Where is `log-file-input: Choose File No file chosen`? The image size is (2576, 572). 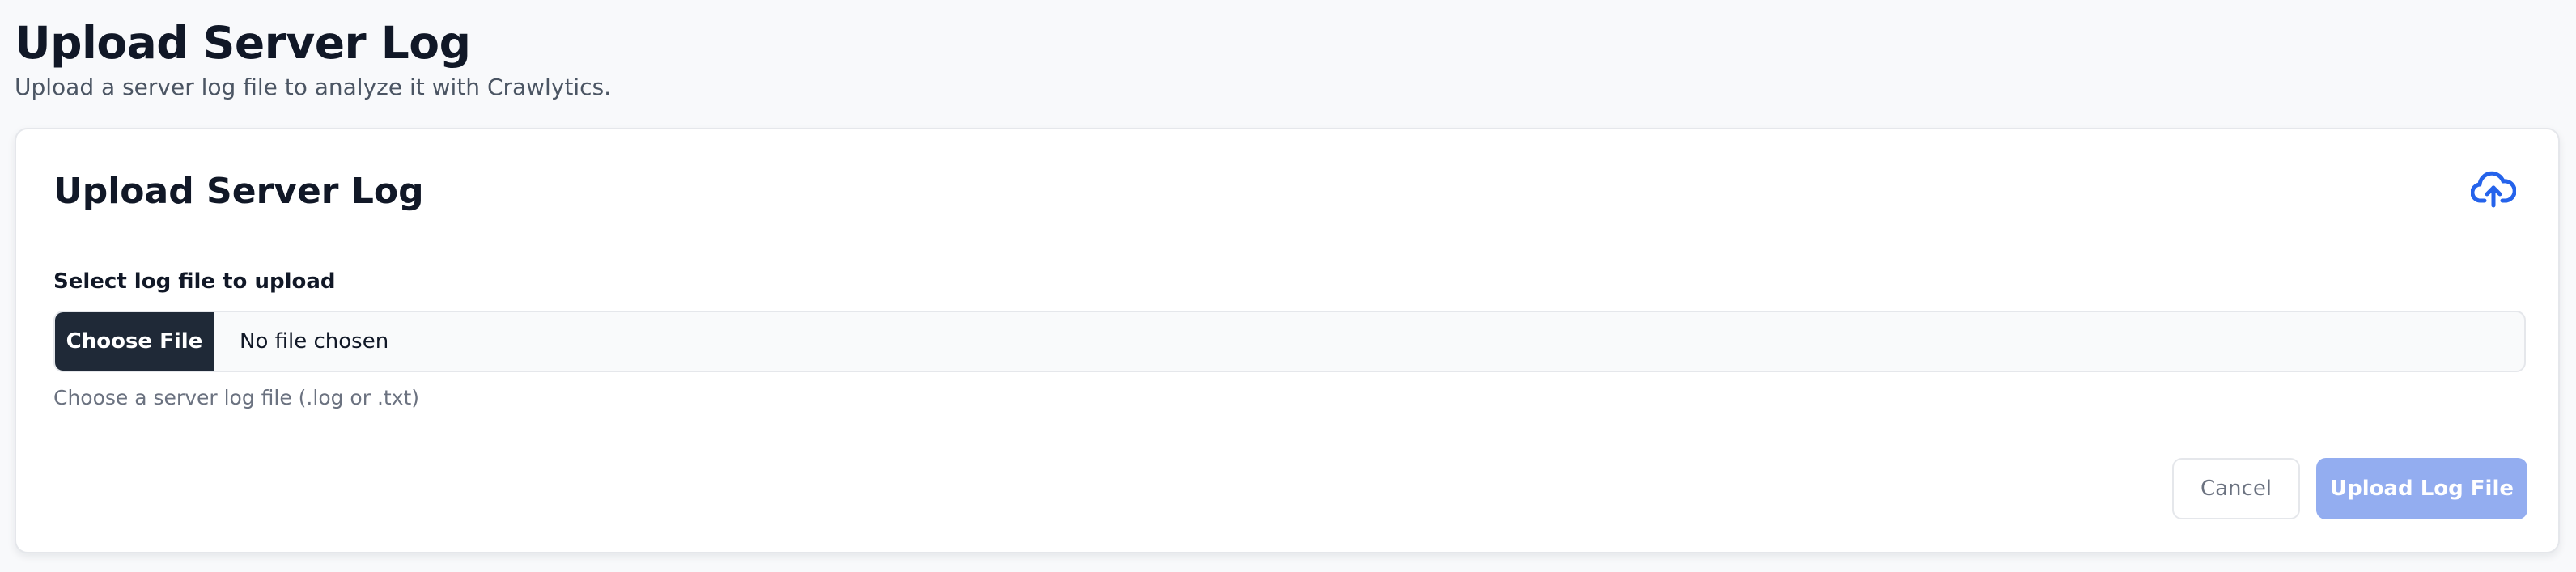
log-file-input: Choose File No file chosen is located at coordinates (1289, 341).